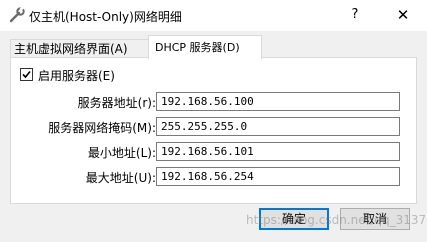 This screenshot has width=427, height=242. Describe the element at coordinates (79, 48) in the screenshot. I see `tab-host-interface: 主机虚拟网络界面(A)` at that location.